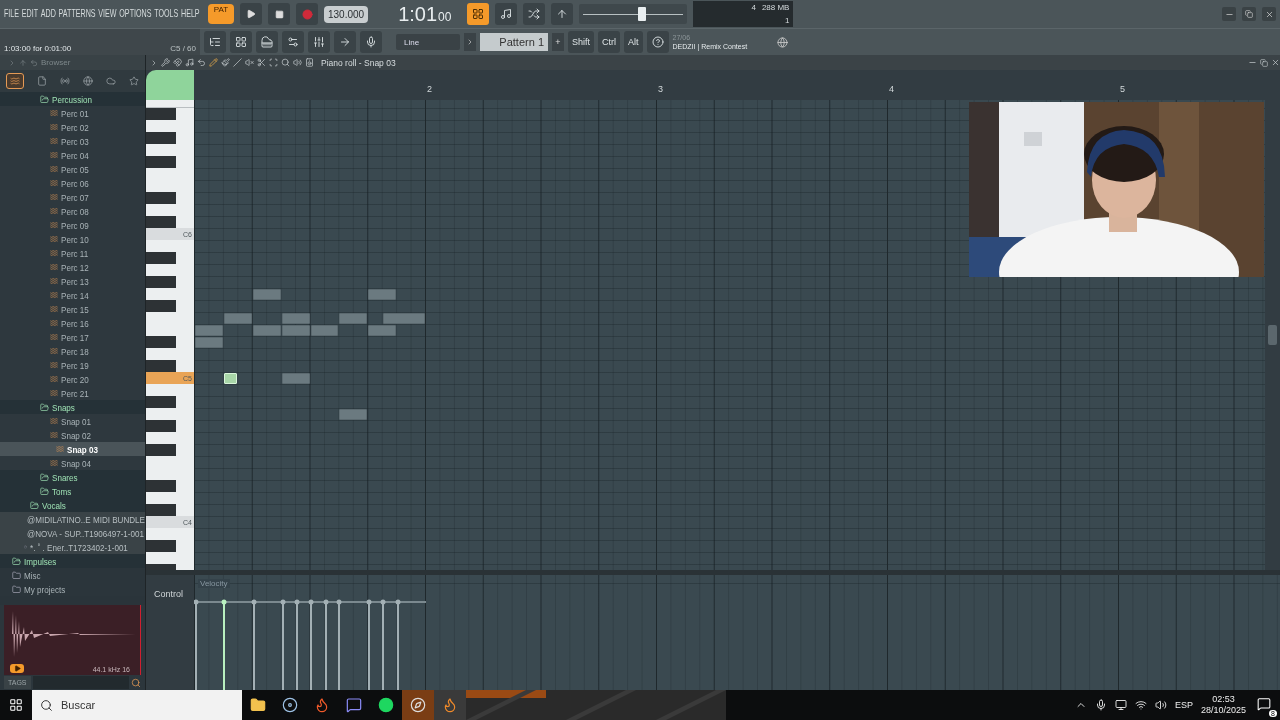 The width and height of the screenshot is (1280, 720). I want to click on browser-item: Perc 06, so click(72, 183).